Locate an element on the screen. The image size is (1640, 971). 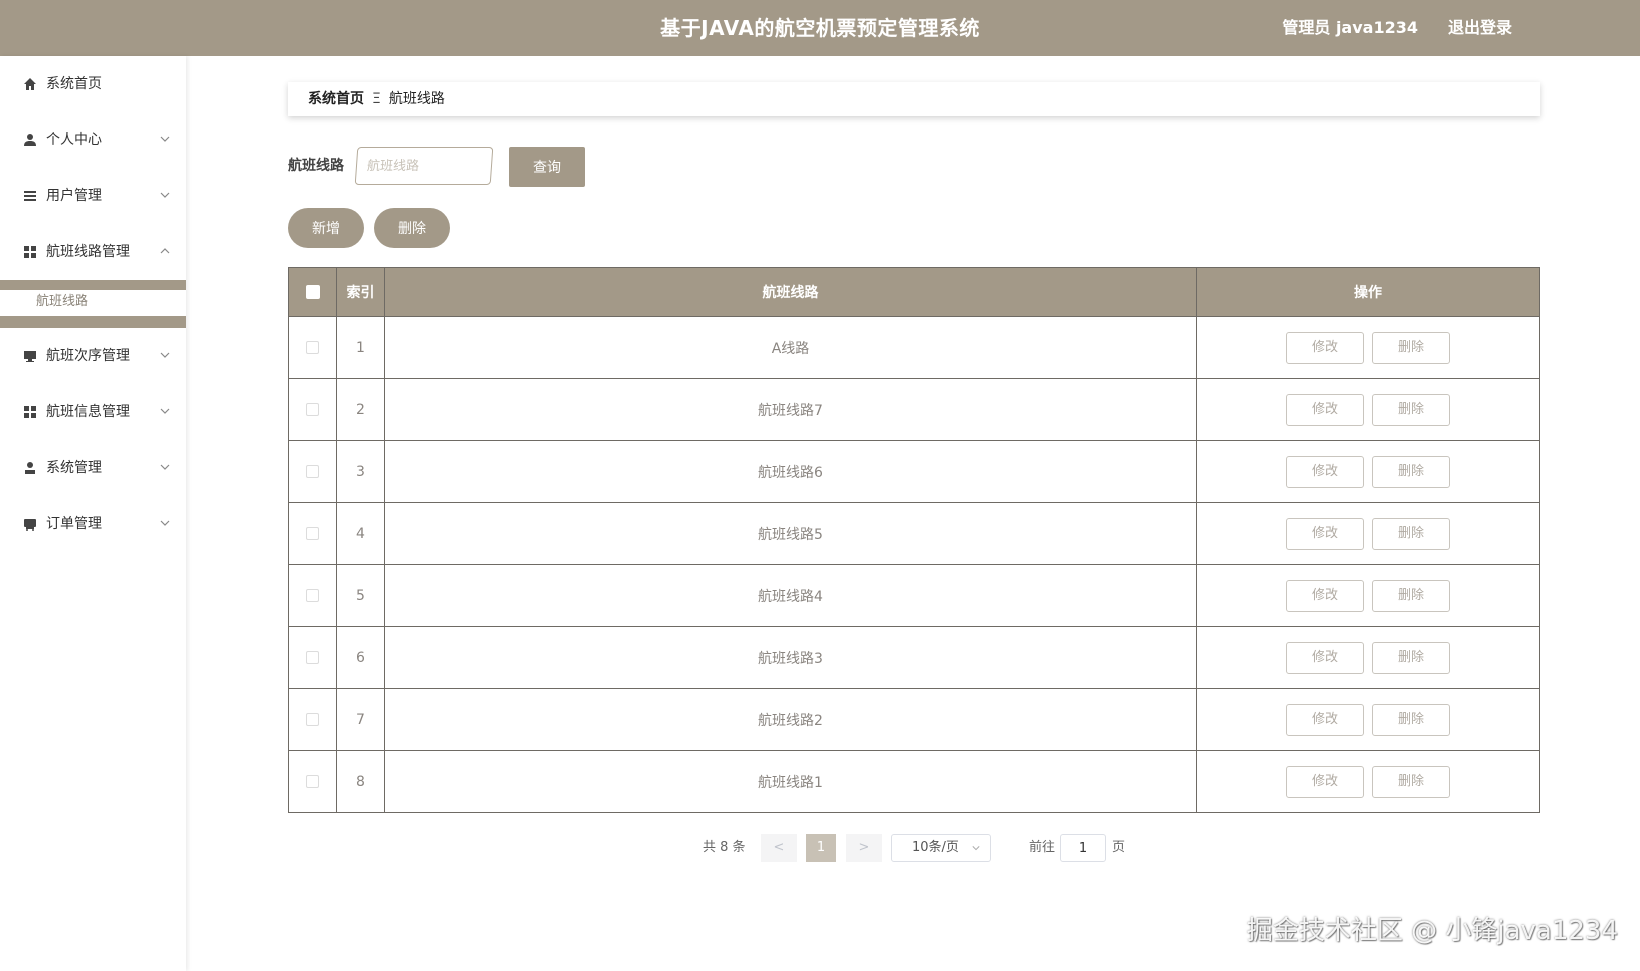
table-row: 1 A线路 修改 删除 is located at coordinates (914, 347).